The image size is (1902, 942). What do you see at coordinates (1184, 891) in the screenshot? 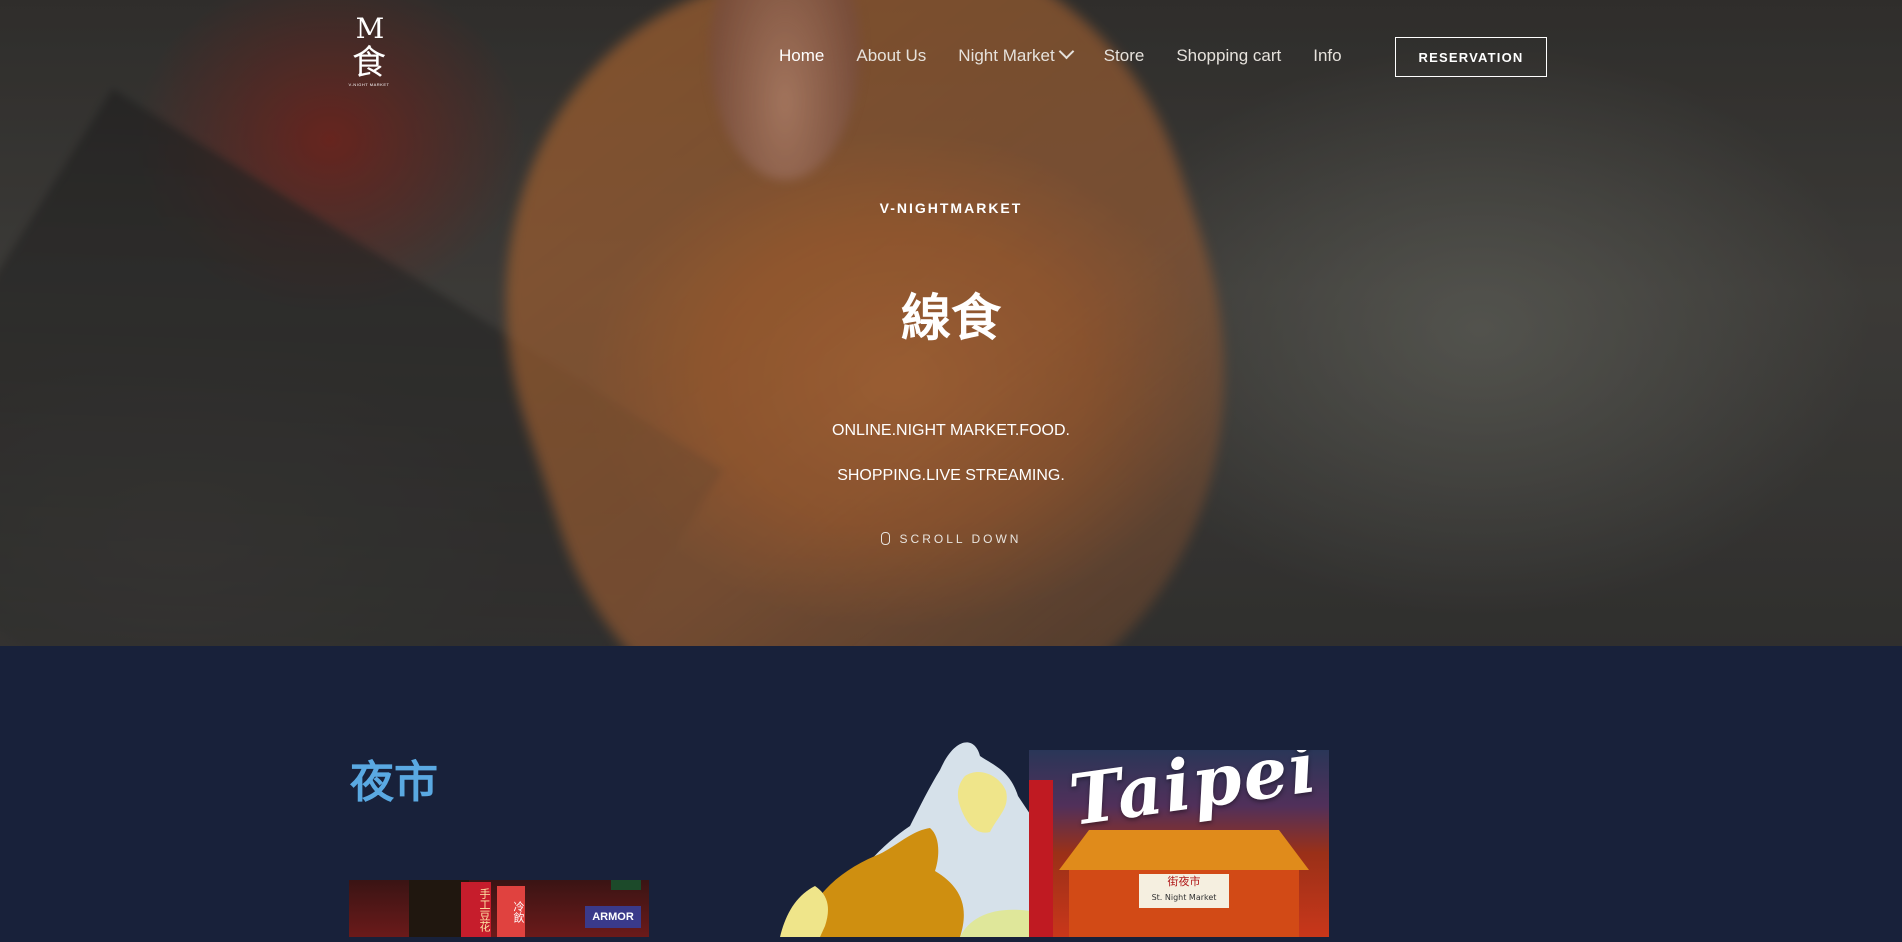
I see `card-gate-sign: 街夜市 St. Night Market` at bounding box center [1184, 891].